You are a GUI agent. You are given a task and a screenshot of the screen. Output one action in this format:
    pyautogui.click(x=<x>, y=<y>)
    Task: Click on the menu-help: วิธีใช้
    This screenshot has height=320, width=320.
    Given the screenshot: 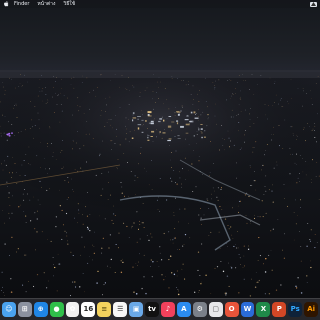 What is the action you would take?
    pyautogui.click(x=69, y=4)
    